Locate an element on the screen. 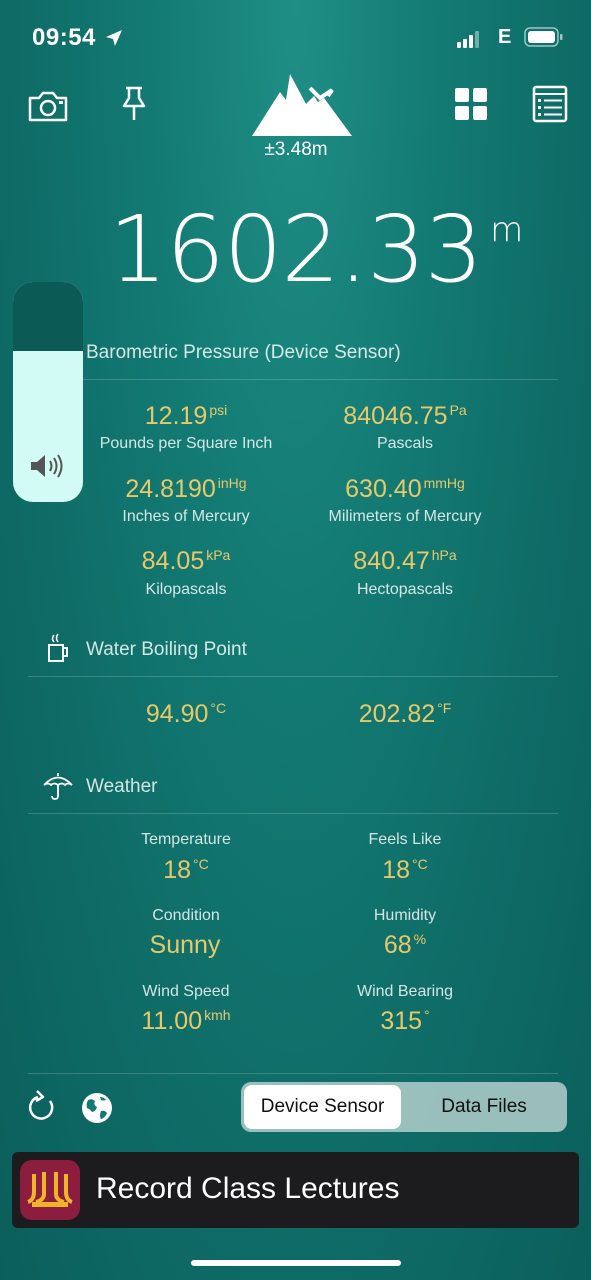  boiling-celsius: 94.90 °C is located at coordinates (186, 714).